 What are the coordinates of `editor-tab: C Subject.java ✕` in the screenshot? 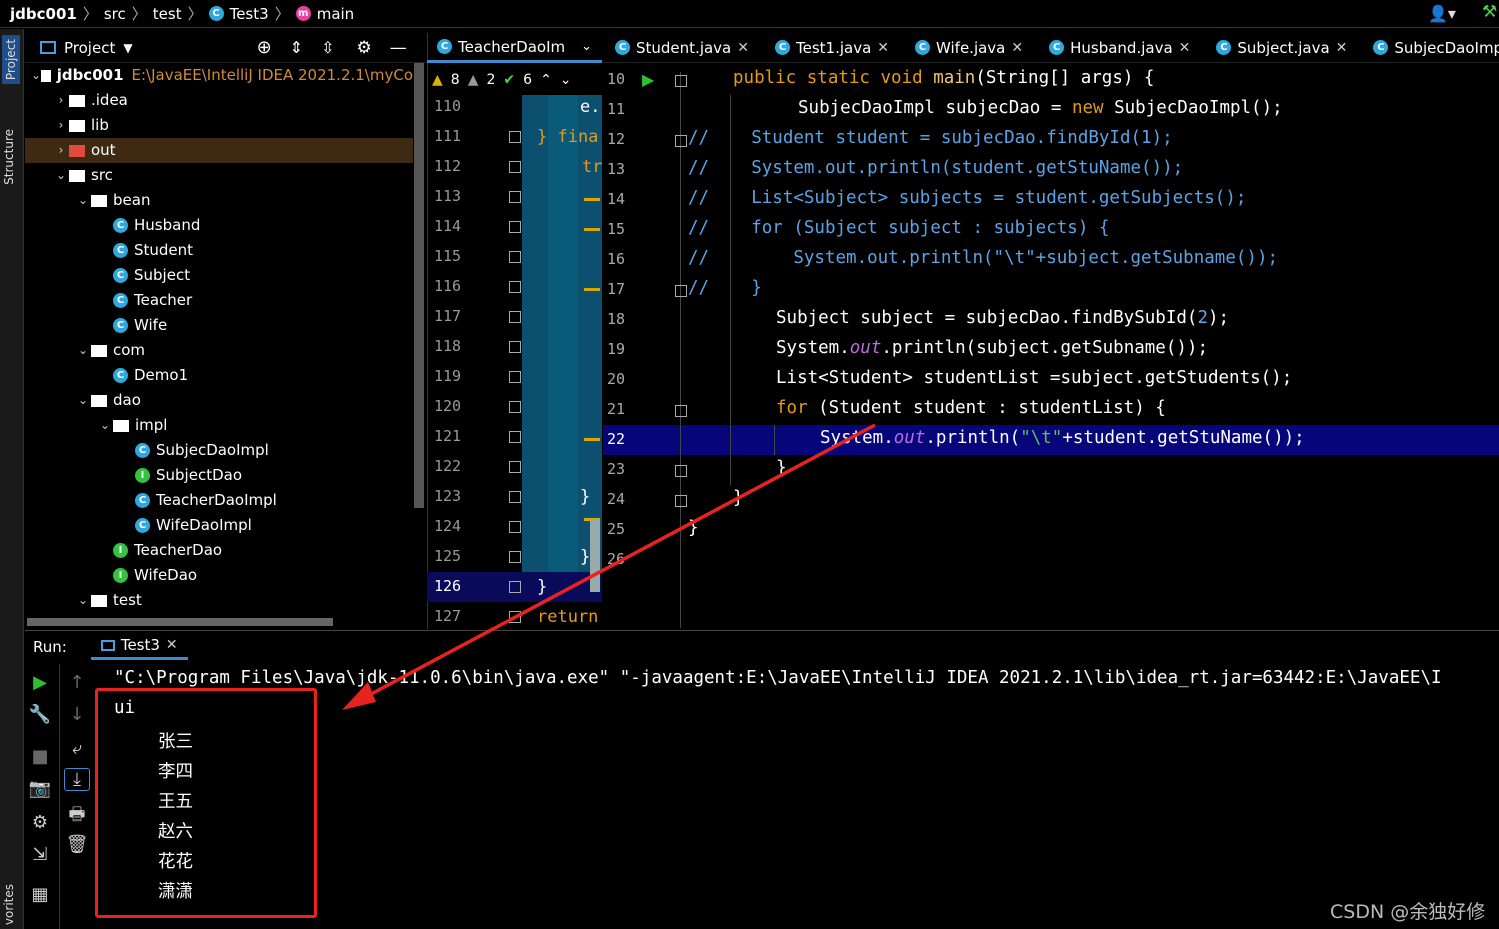 It's located at (1281, 48).